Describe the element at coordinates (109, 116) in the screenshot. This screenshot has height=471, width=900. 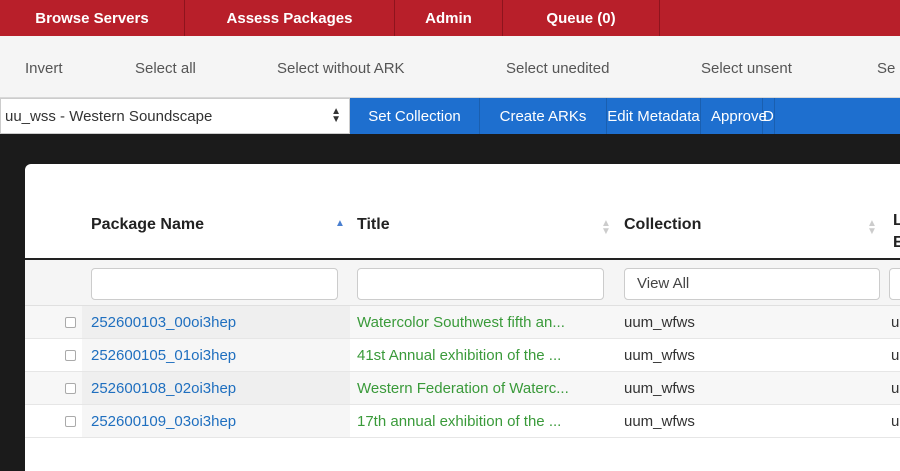
I see `collection-select-value: uu_wss - Western Soundscape` at that location.